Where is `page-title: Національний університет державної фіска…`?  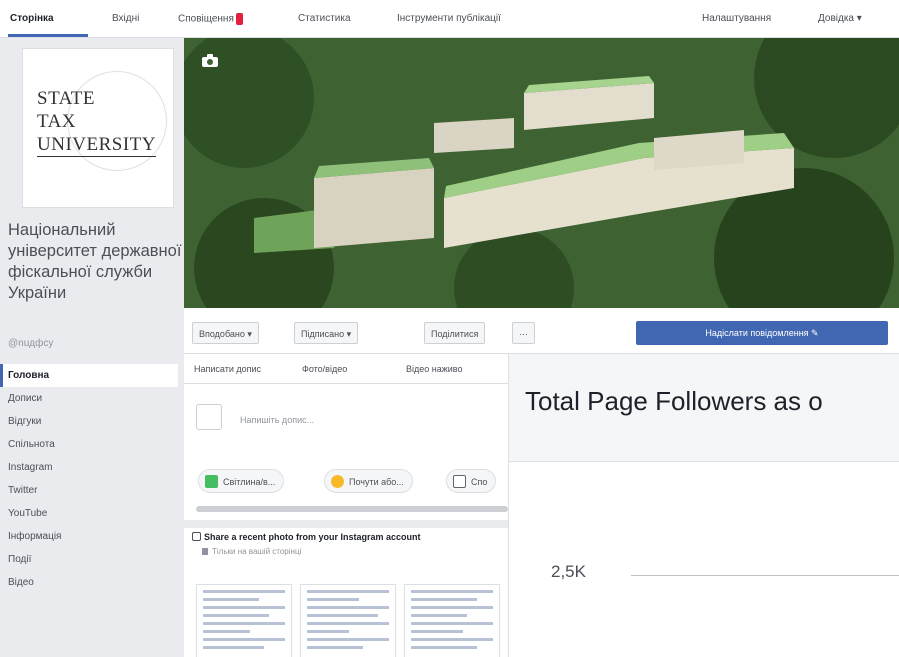 page-title: Національний університет державної фіска… is located at coordinates (95, 262).